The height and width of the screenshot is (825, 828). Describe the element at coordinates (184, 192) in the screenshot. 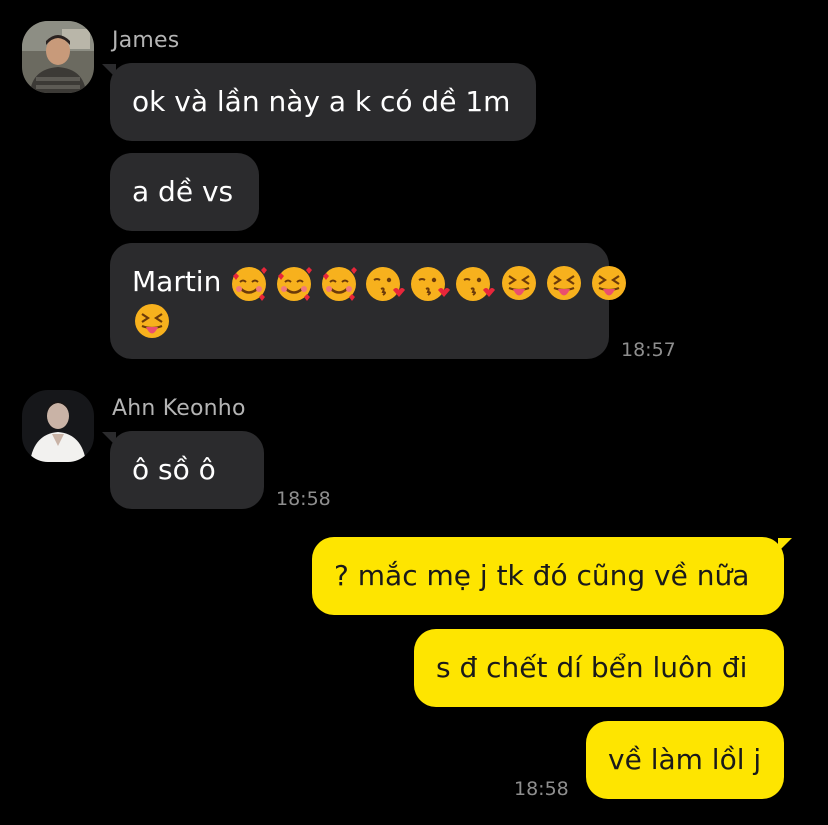

I see `incoming-message-bubble: a dề vs` at that location.